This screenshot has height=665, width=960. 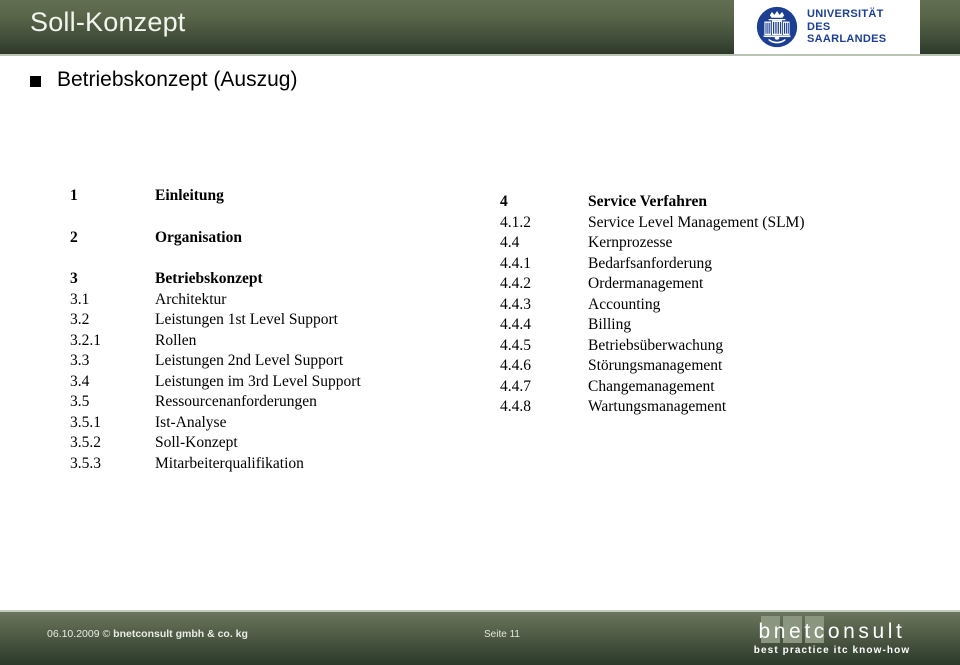 I want to click on university-seal-icon, so click(x=777, y=27).